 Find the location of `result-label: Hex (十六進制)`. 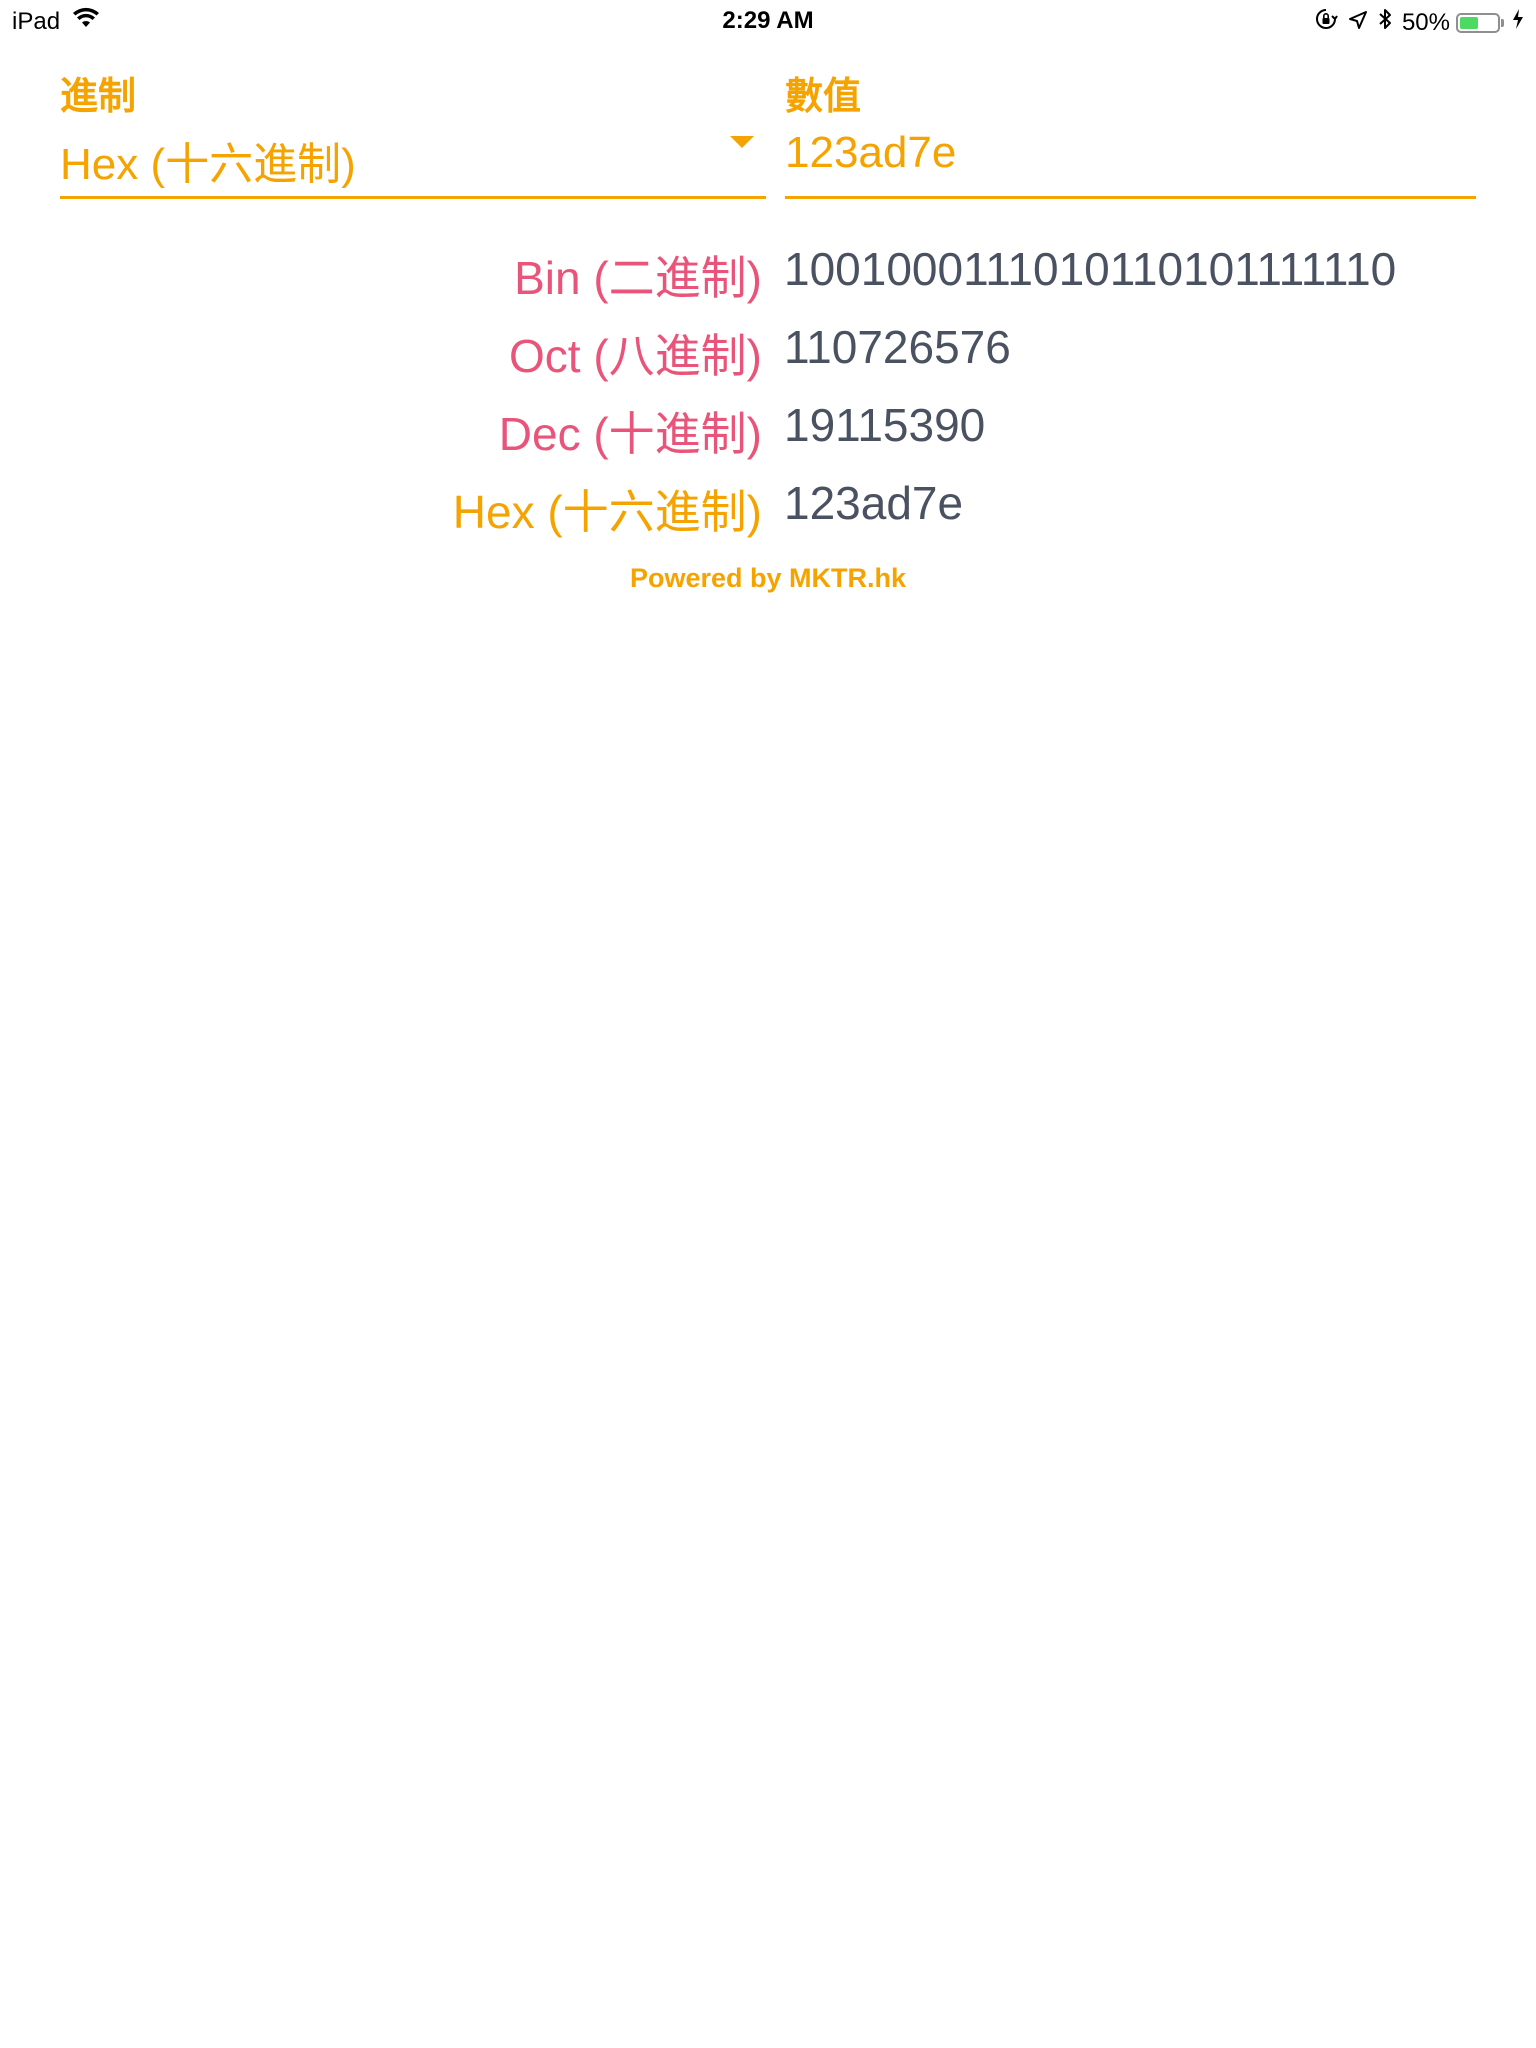

result-label: Hex (十六進制) is located at coordinates (607, 512).